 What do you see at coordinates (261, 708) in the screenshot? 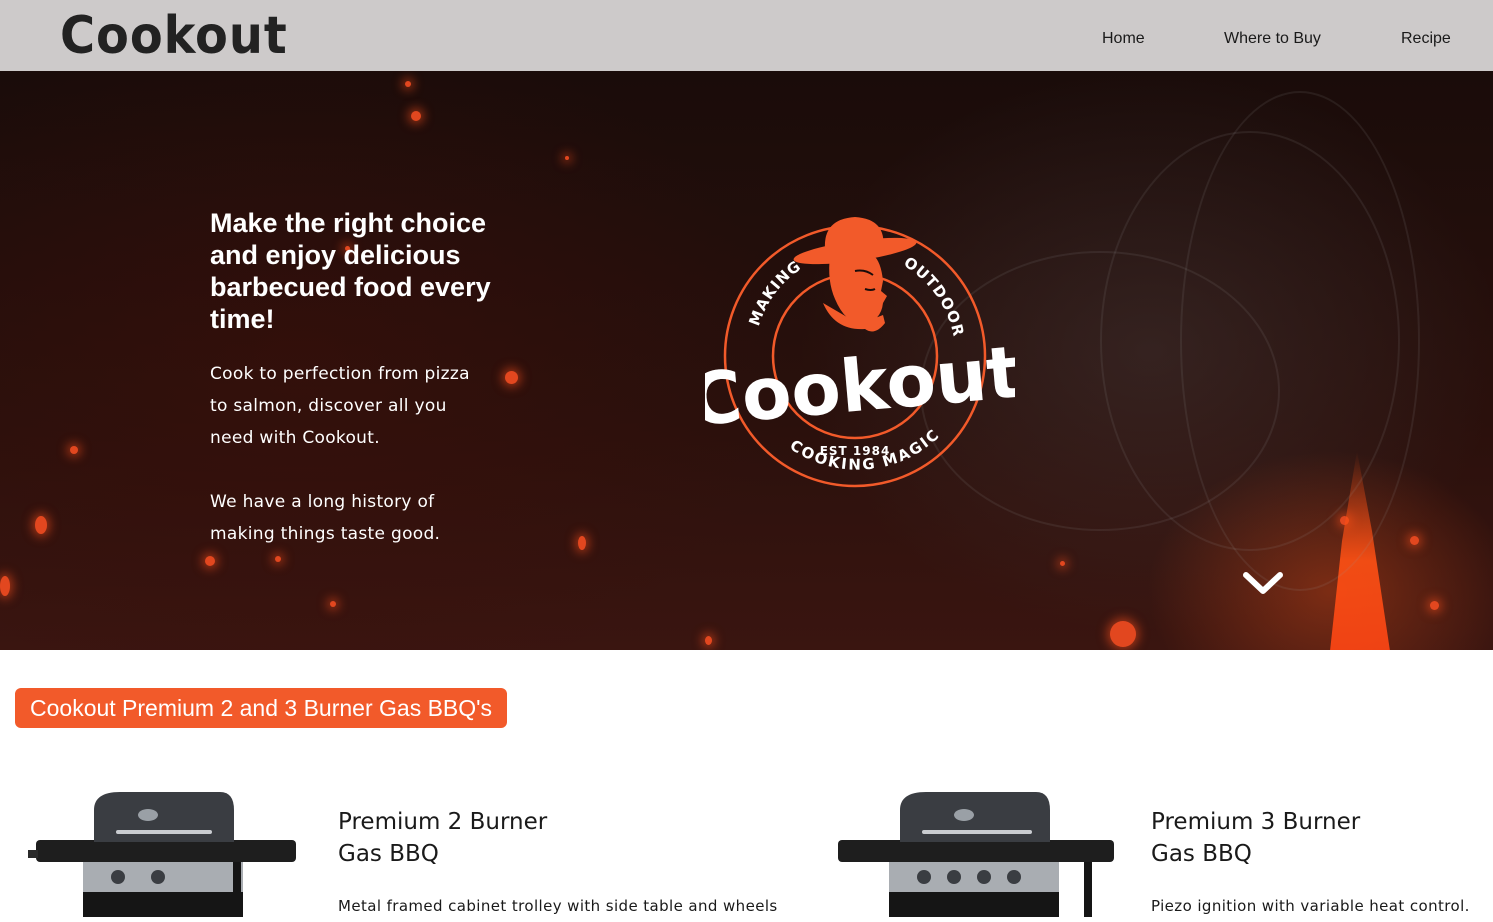
I see `section-badge: Cookout Premium 2 and 3 Burner Gas BBQ's` at bounding box center [261, 708].